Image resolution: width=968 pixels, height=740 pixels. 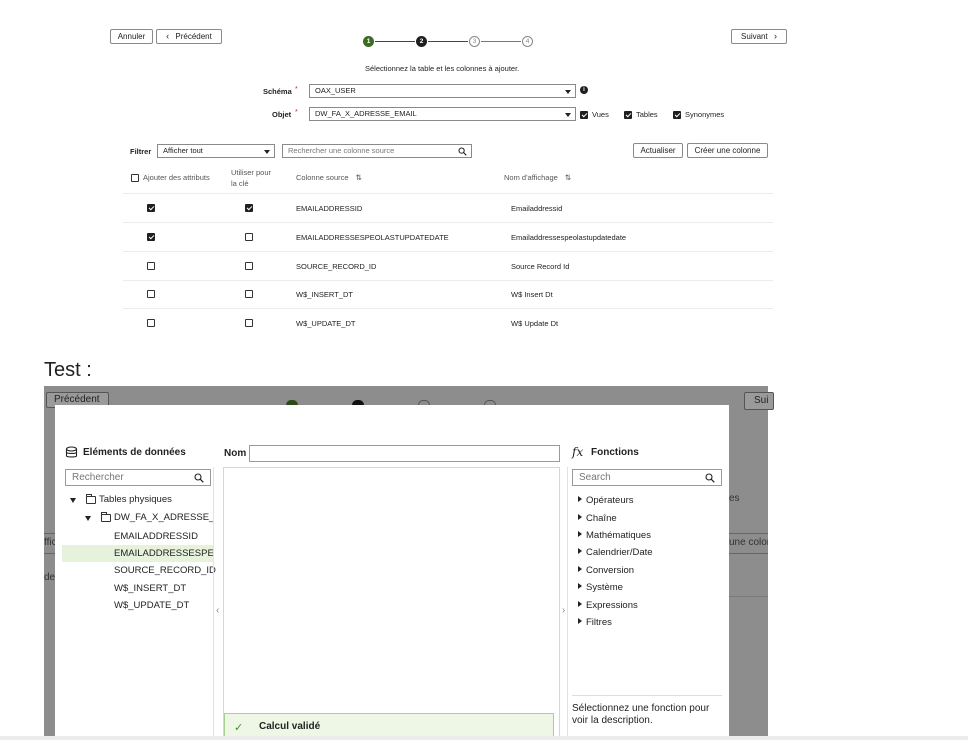 What do you see at coordinates (534, 324) in the screenshot?
I see `display-name-cell: W$ Update Dt` at bounding box center [534, 324].